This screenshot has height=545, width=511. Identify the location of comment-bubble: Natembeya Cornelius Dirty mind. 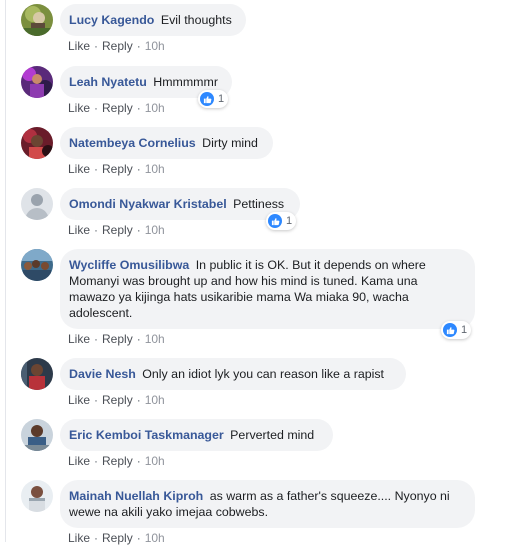
(166, 143).